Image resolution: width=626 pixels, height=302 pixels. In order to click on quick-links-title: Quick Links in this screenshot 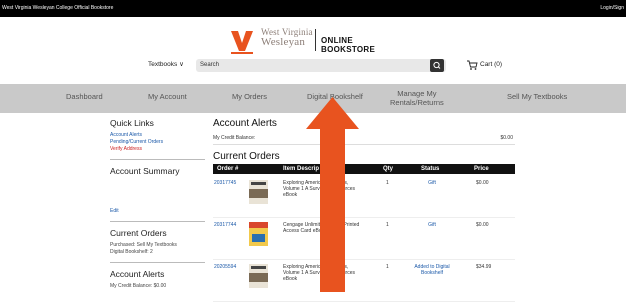, I will do `click(132, 123)`.